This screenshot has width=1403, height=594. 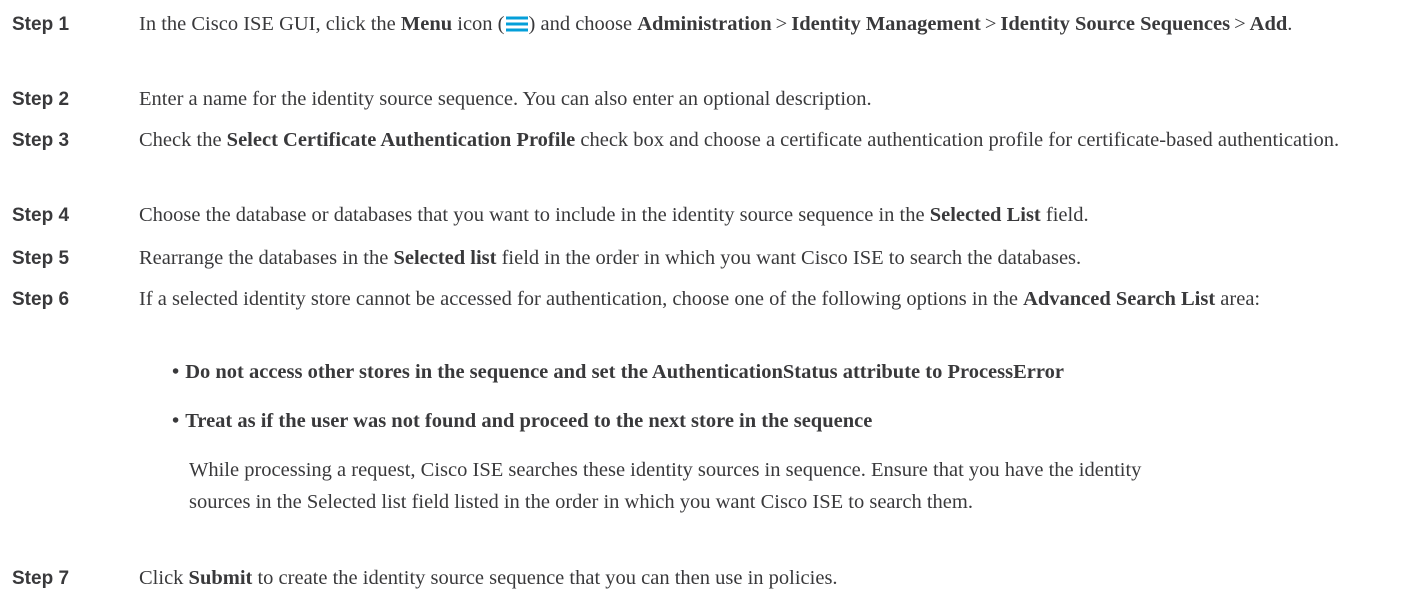 I want to click on step-text: ., so click(x=1290, y=24).